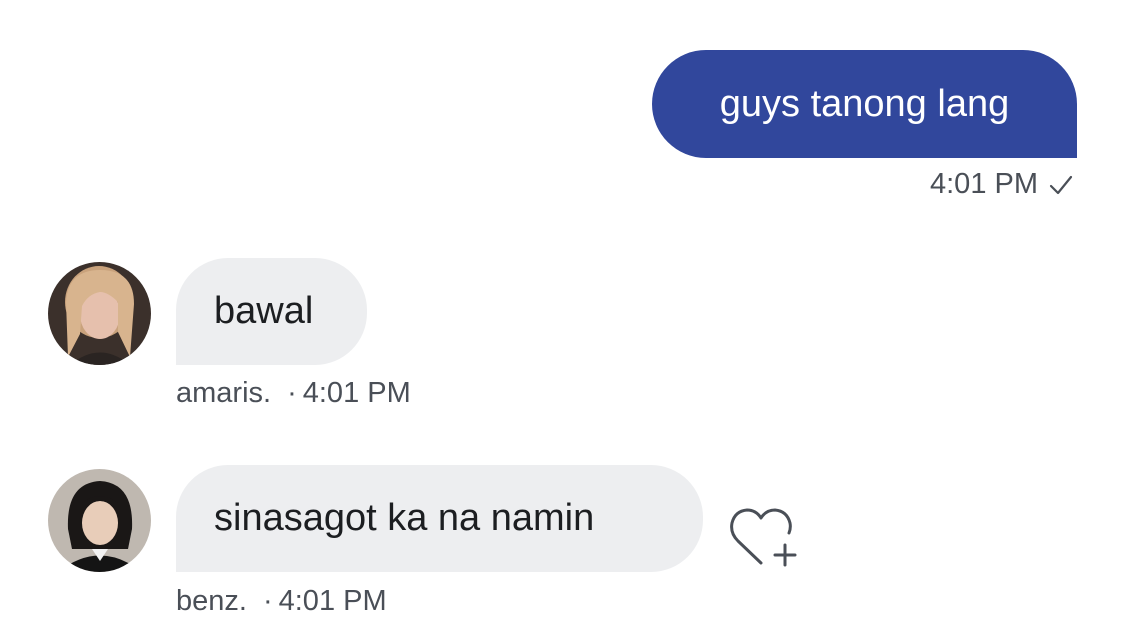  I want to click on sender-name: amaris., so click(224, 393).